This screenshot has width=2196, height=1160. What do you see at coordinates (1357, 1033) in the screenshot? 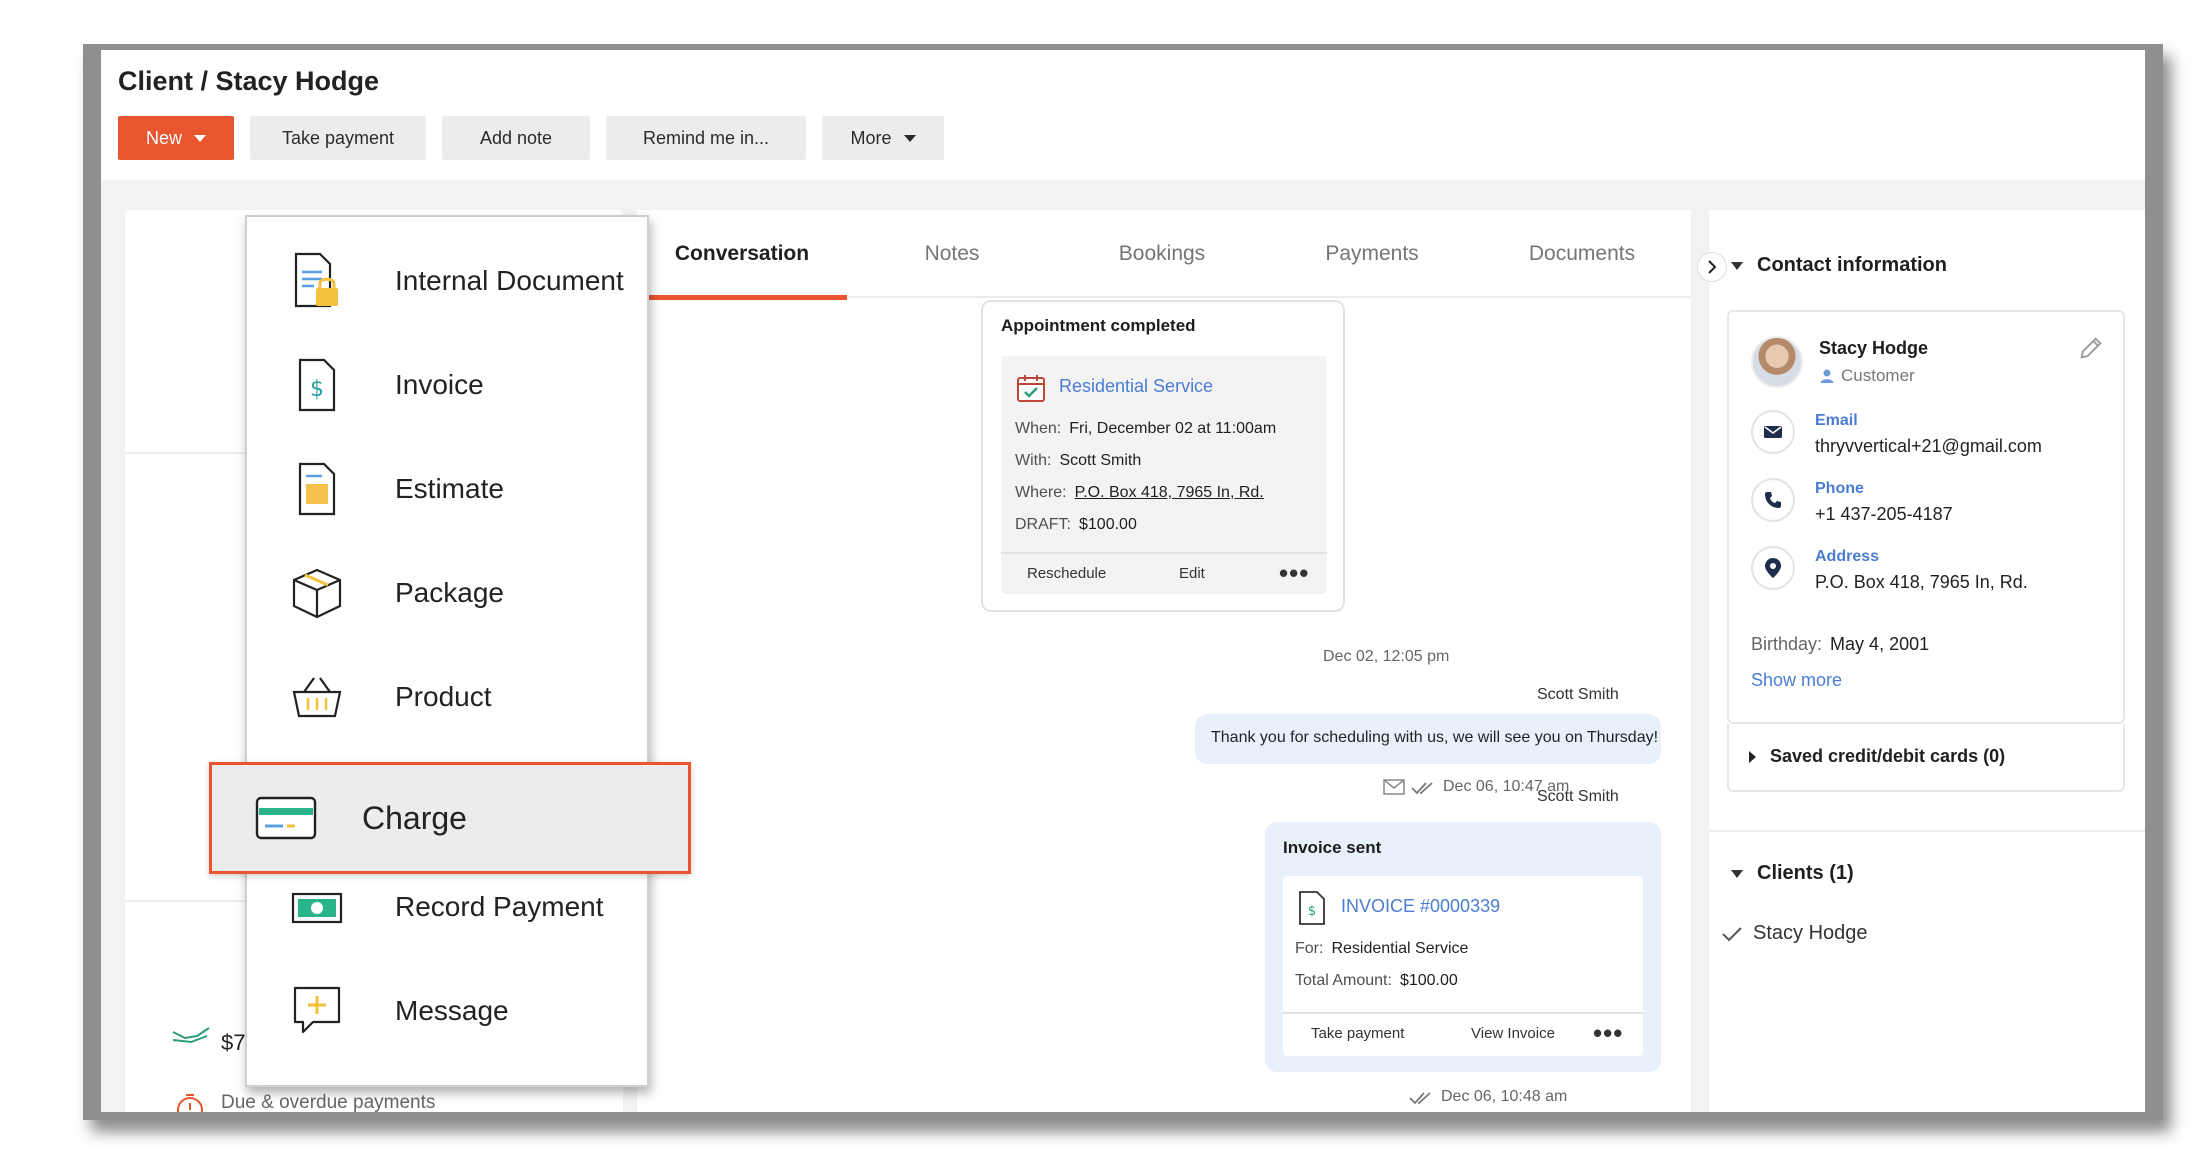
I see `take-payment-link: Take payment` at bounding box center [1357, 1033].